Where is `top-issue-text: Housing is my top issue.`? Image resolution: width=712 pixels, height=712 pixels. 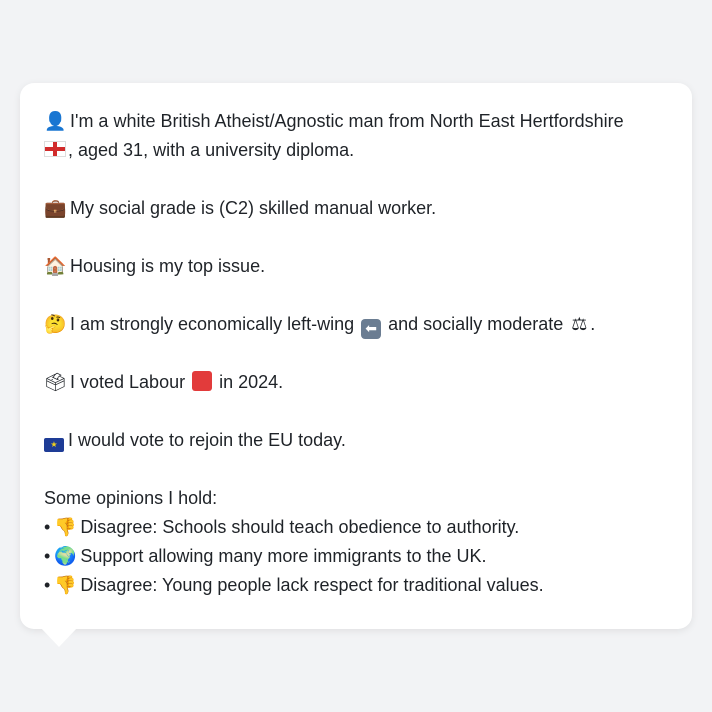 top-issue-text: Housing is my top issue. is located at coordinates (168, 266).